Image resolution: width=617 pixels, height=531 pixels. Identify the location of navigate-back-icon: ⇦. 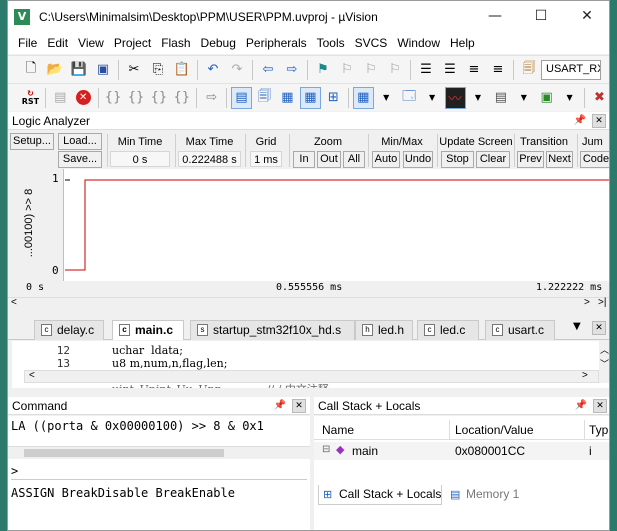
(268, 70).